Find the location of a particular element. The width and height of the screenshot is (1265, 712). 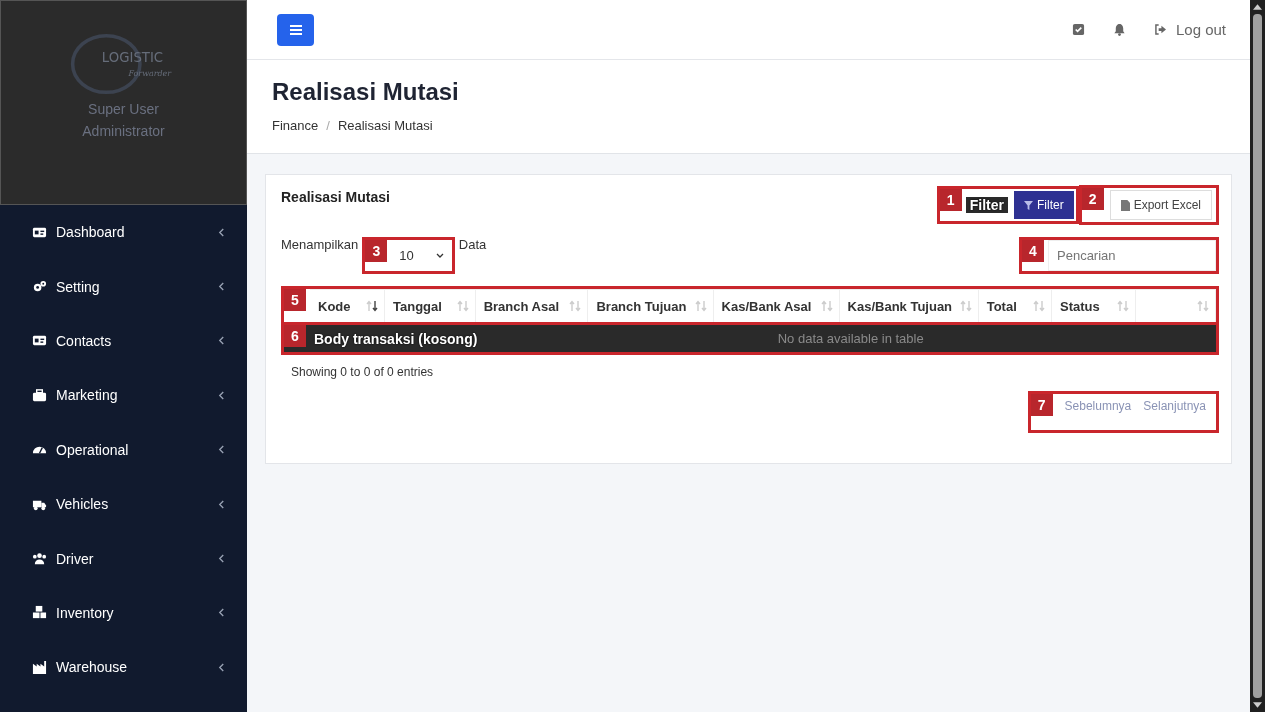

sidebar-item: Warehouse is located at coordinates (123, 667).